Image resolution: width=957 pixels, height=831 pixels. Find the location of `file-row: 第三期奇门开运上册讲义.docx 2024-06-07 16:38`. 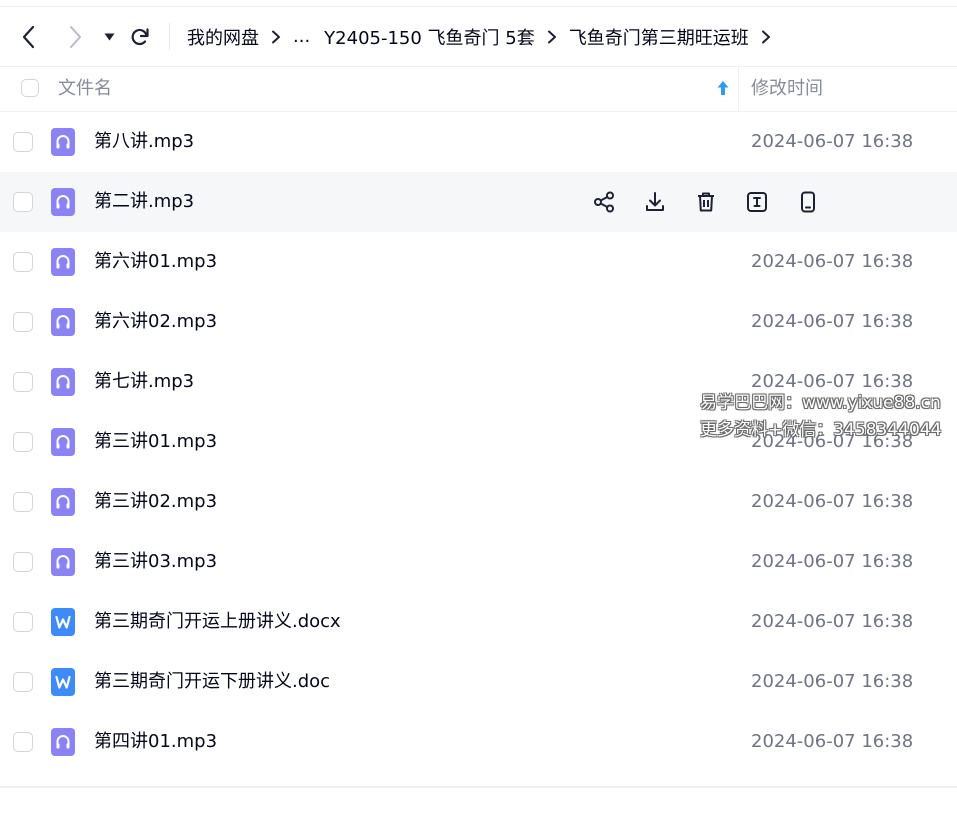

file-row: 第三期奇门开运上册讲义.docx 2024-06-07 16:38 is located at coordinates (478, 622).